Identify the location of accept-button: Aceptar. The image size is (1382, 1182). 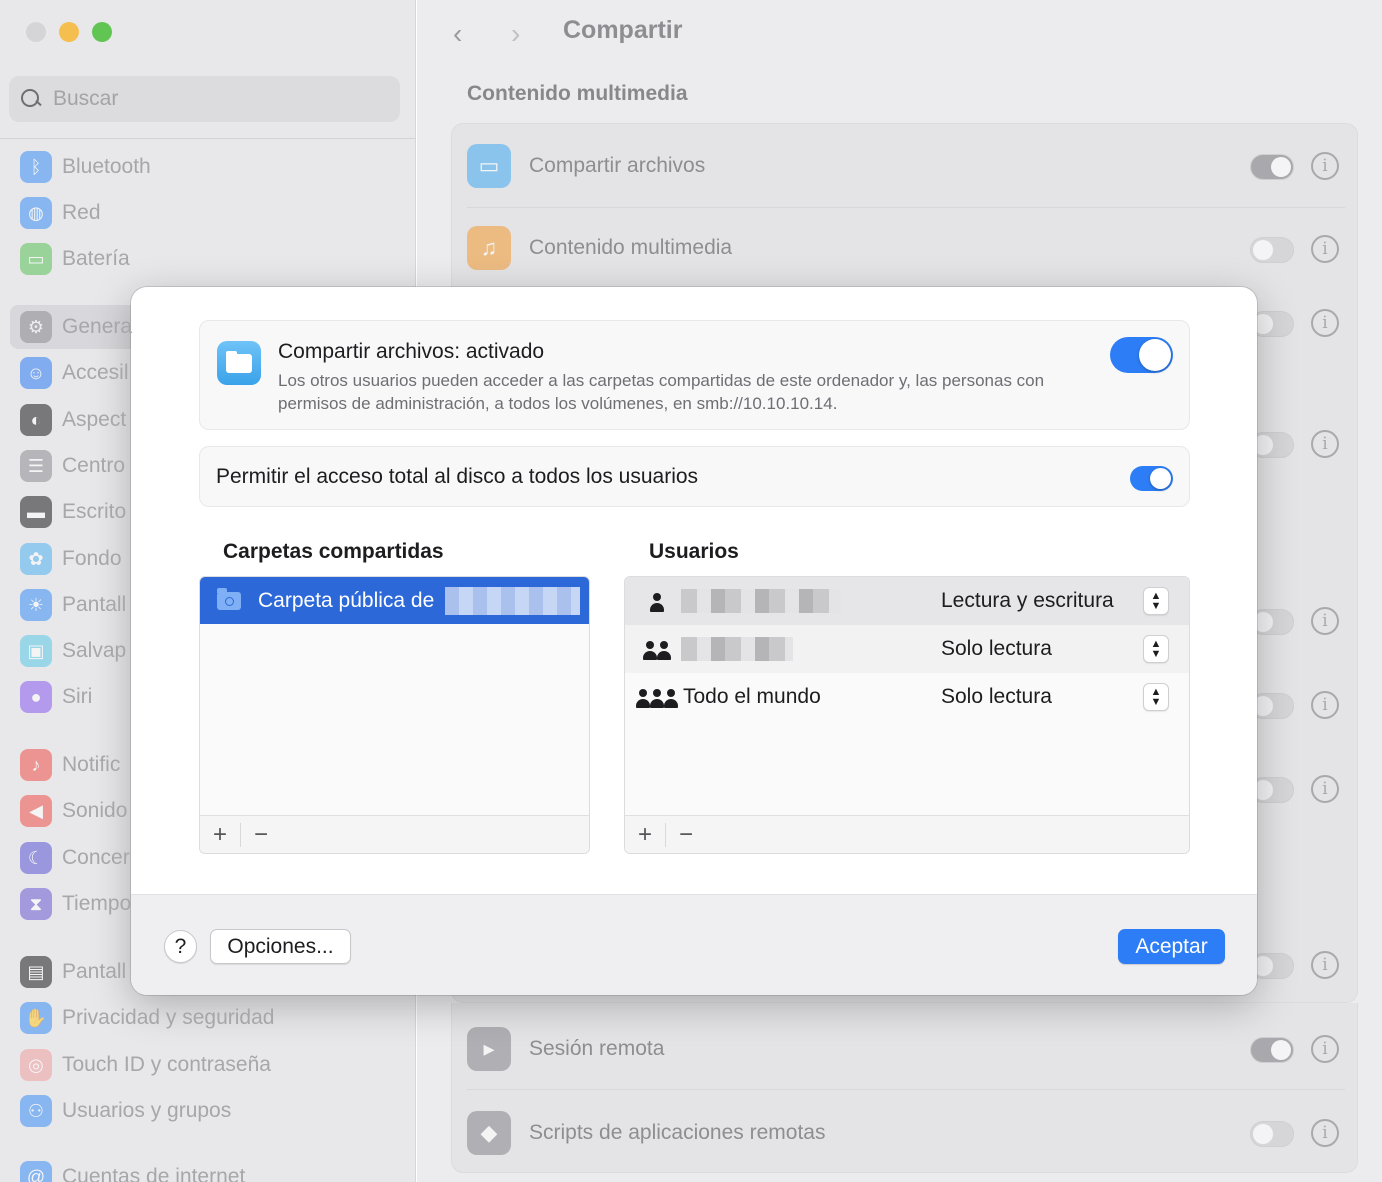
(1171, 946).